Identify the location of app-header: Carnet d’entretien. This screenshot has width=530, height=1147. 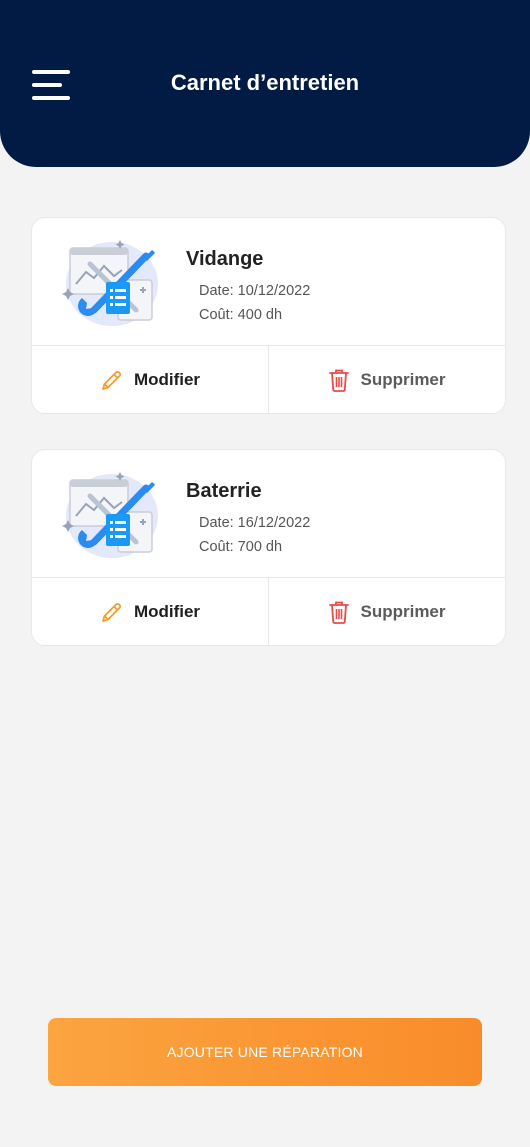
(265, 83).